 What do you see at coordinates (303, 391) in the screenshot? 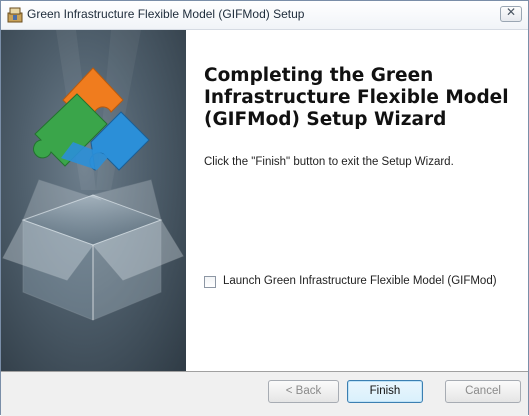
I see `back-button: < Back` at bounding box center [303, 391].